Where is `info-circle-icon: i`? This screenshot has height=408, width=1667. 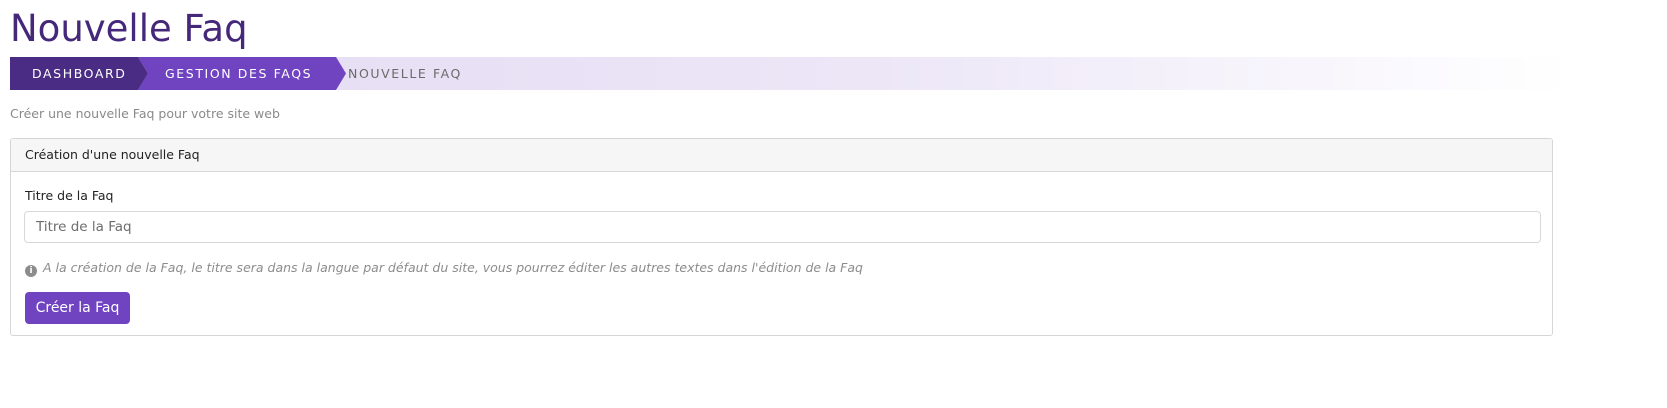
info-circle-icon: i is located at coordinates (31, 271).